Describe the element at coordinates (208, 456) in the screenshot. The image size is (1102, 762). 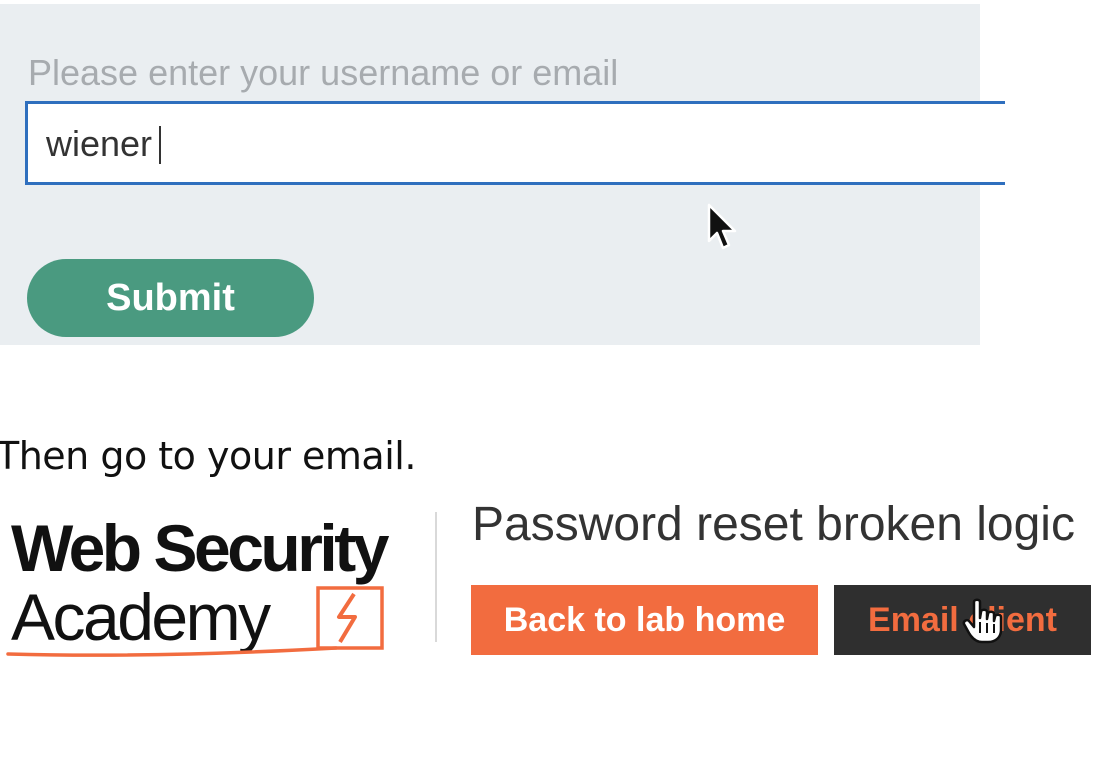
I see `instruction-text: Then go to your email.` at that location.